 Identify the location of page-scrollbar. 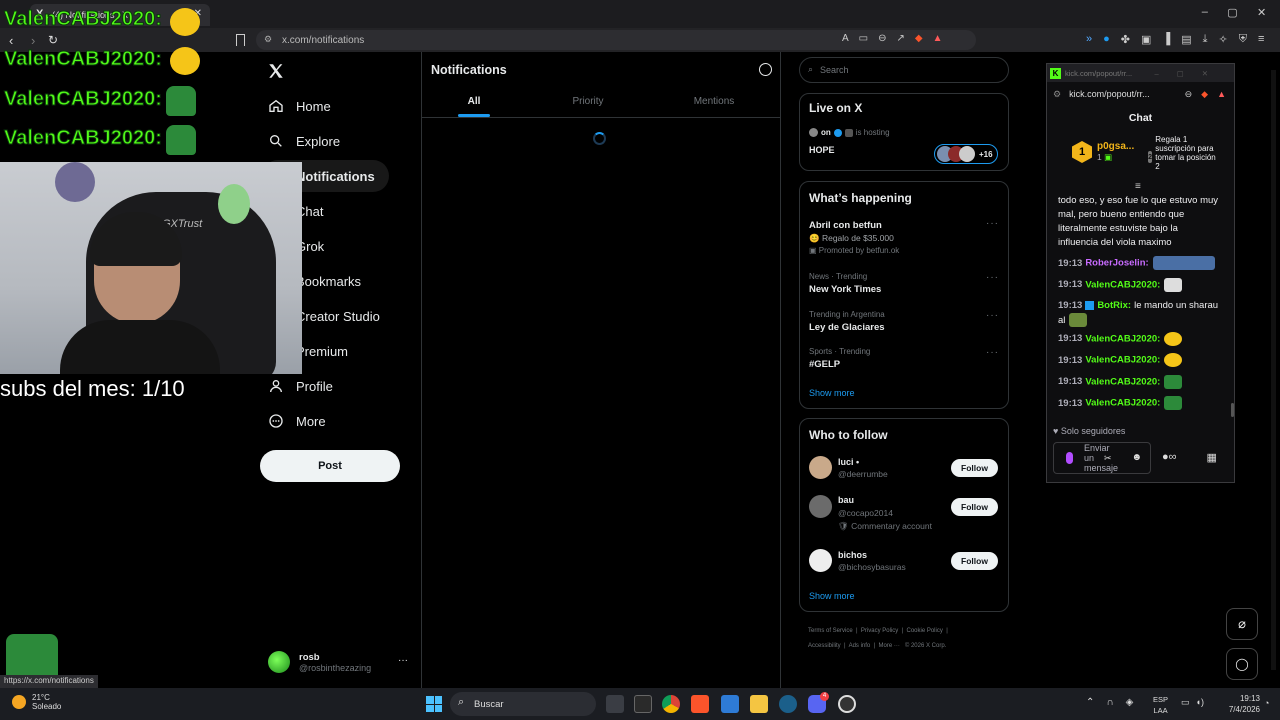
(1273, 370).